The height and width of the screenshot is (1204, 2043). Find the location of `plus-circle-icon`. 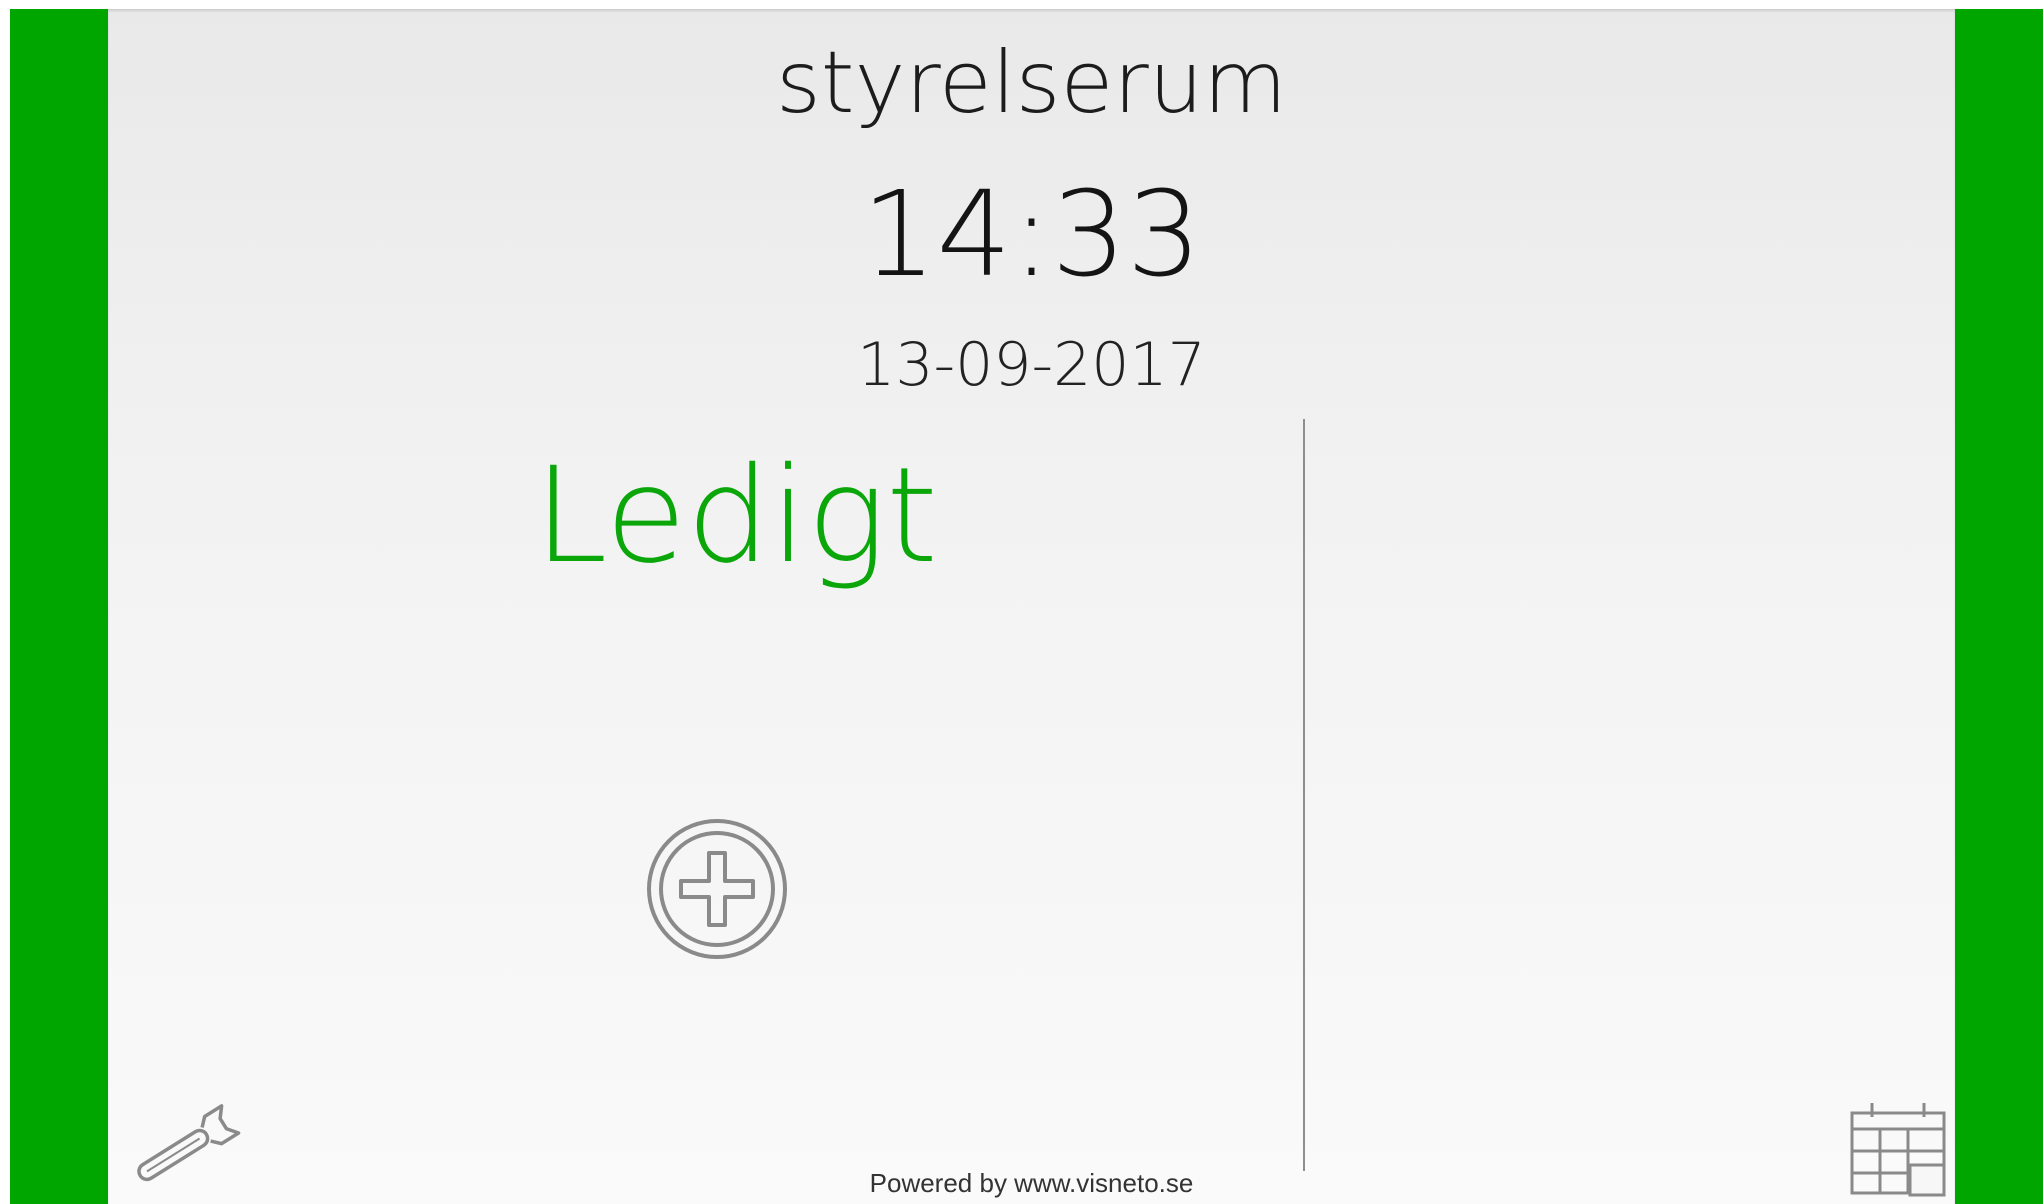

plus-circle-icon is located at coordinates (717, 889).